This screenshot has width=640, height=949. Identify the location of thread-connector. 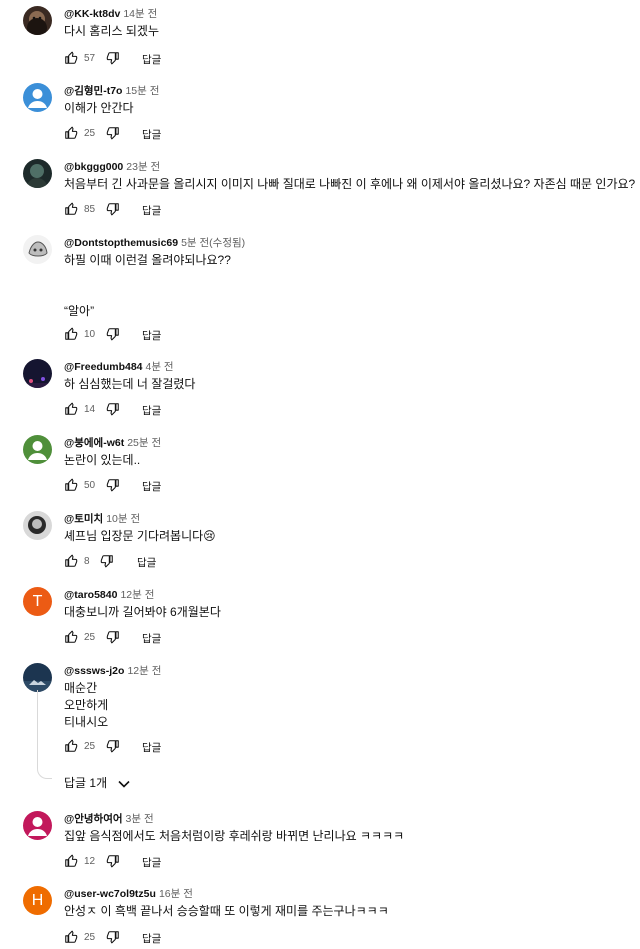
(44, 734).